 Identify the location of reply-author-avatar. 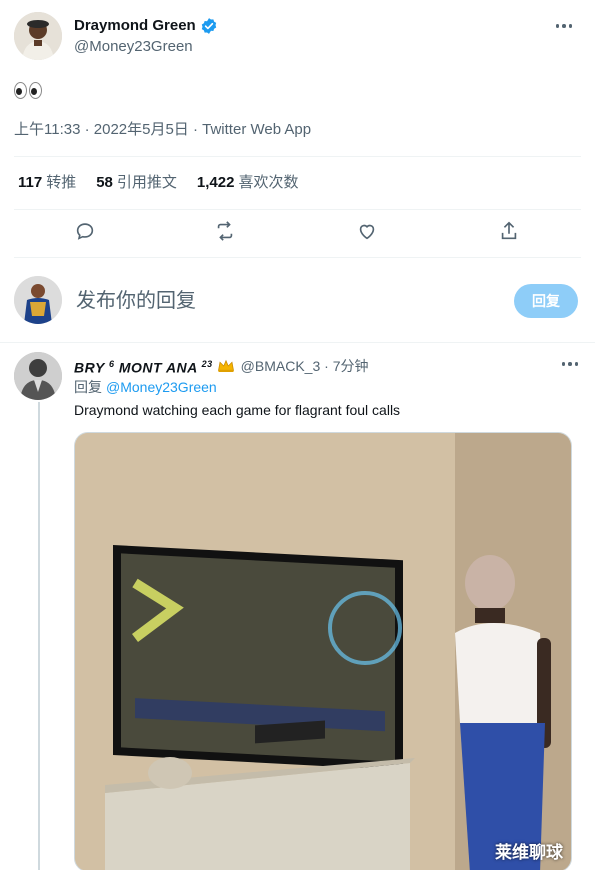
(38, 376).